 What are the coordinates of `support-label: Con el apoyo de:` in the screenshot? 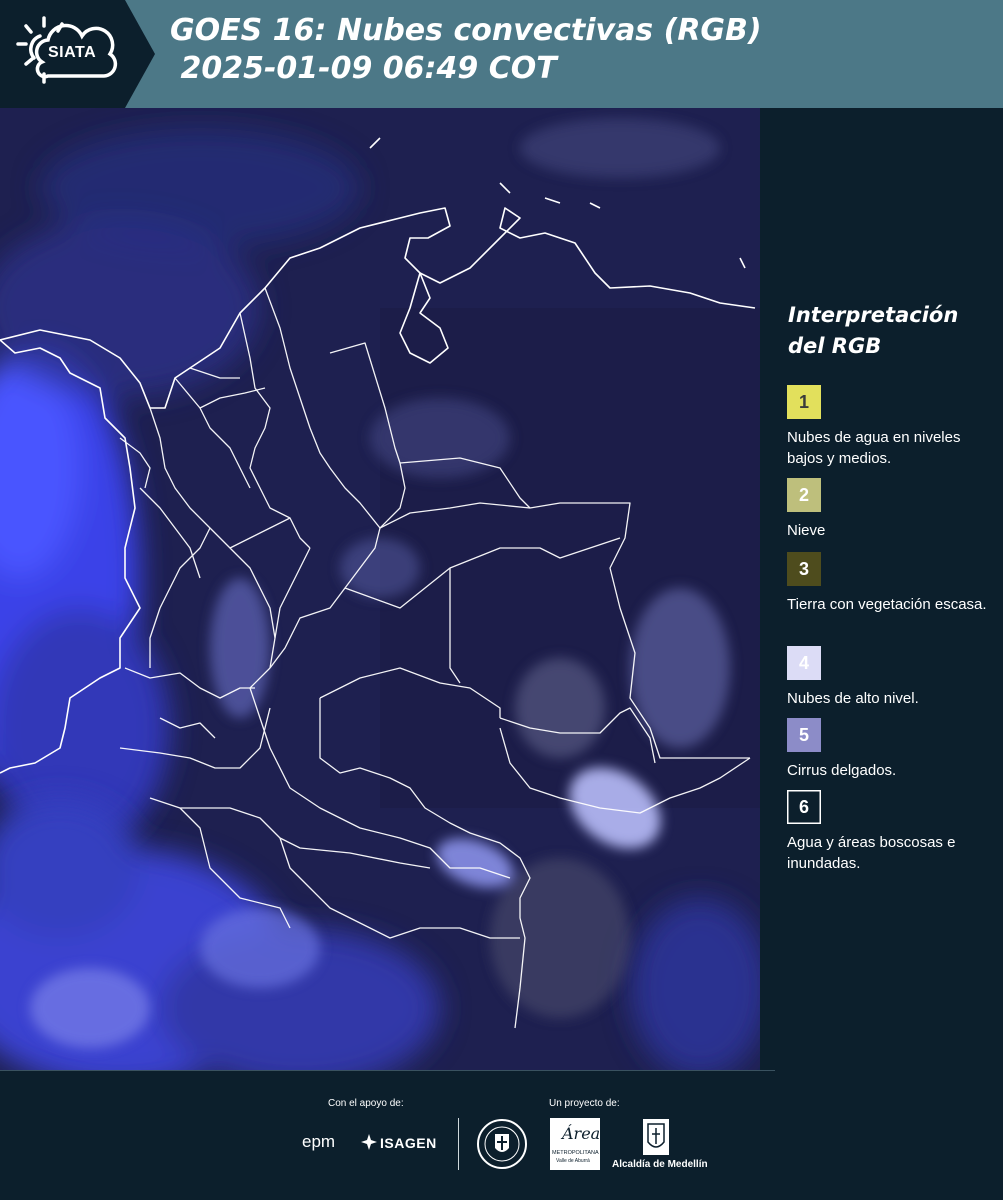 It's located at (366, 1103).